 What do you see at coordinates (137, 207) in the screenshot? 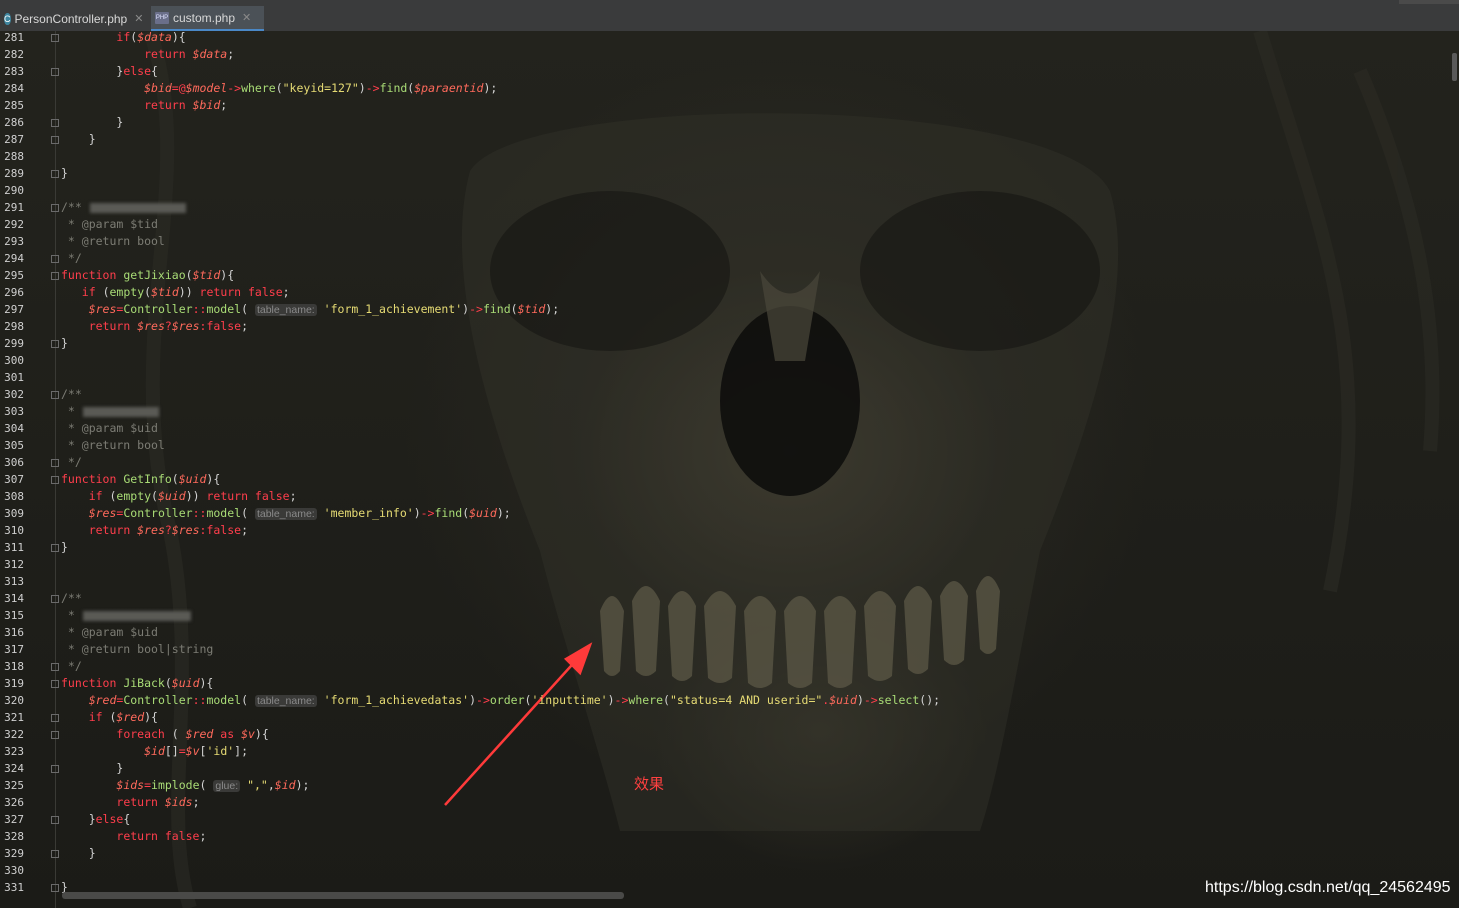
I see `redacted-text` at bounding box center [137, 207].